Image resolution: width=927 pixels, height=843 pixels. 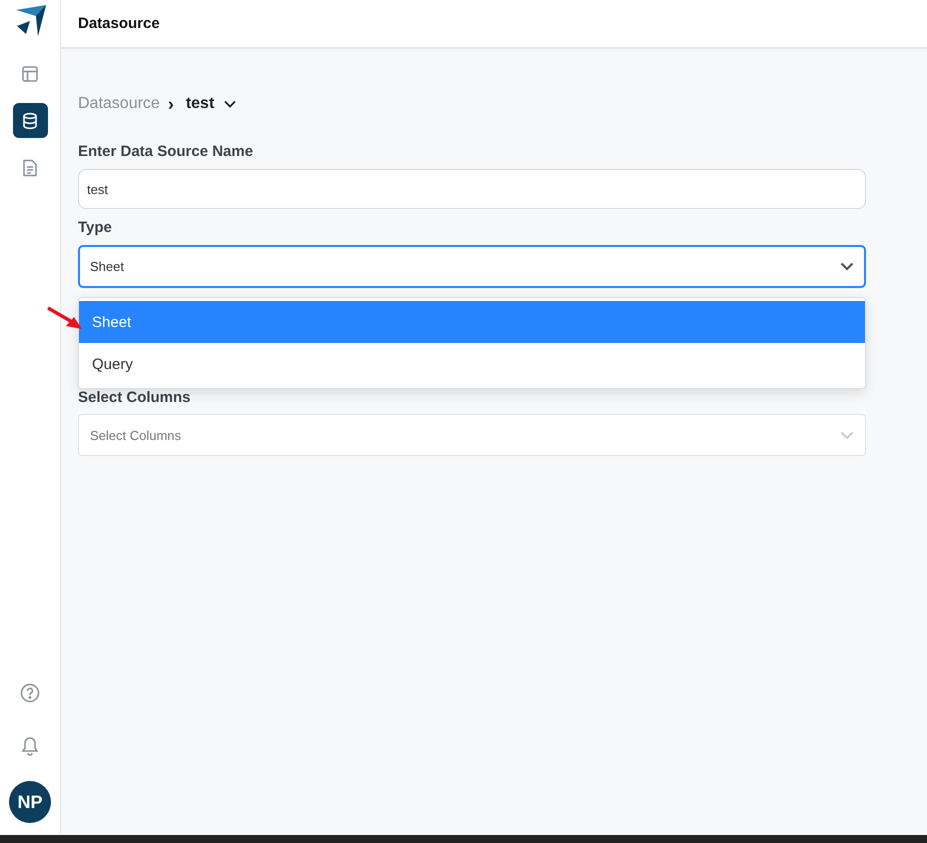 I want to click on dropdown-option: Sheet, so click(x=472, y=322).